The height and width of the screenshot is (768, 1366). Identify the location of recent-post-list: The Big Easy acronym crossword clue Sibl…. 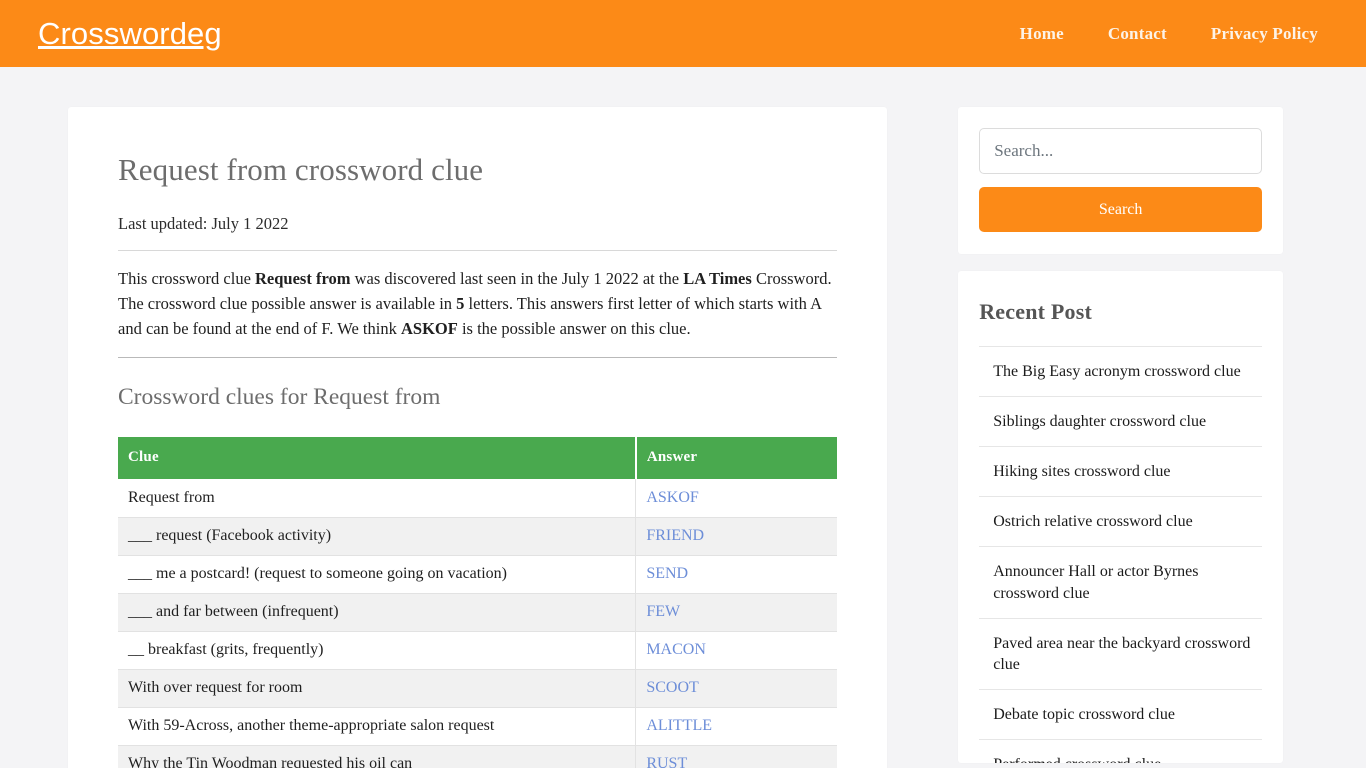
(1120, 554).